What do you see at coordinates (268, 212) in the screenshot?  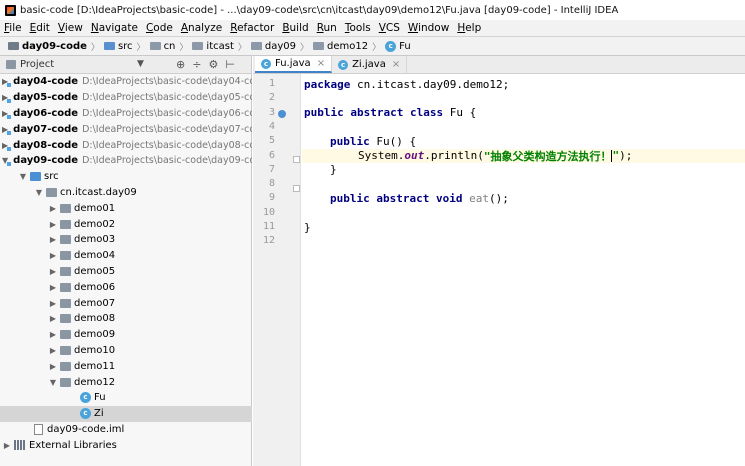 I see `line-number: 10` at bounding box center [268, 212].